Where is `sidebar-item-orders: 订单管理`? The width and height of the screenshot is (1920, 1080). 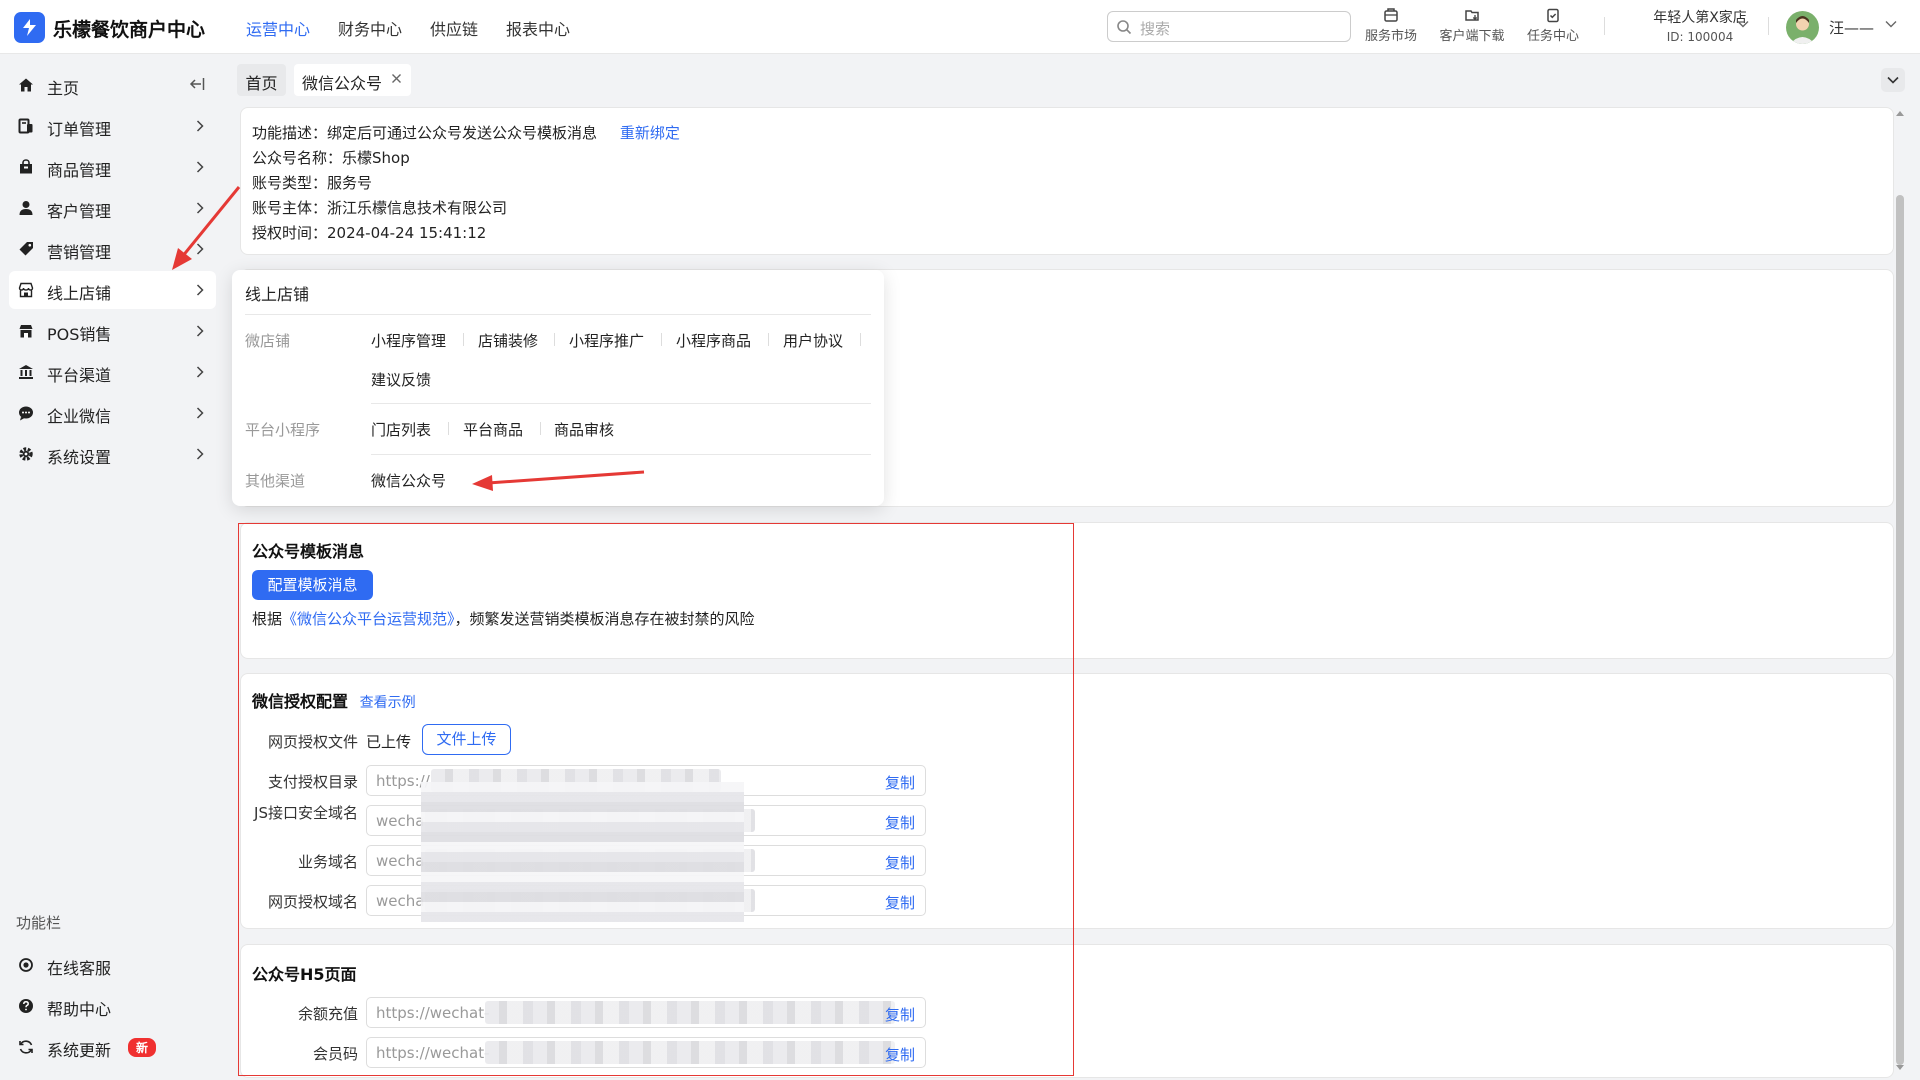 sidebar-item-orders: 订单管理 is located at coordinates (112, 126).